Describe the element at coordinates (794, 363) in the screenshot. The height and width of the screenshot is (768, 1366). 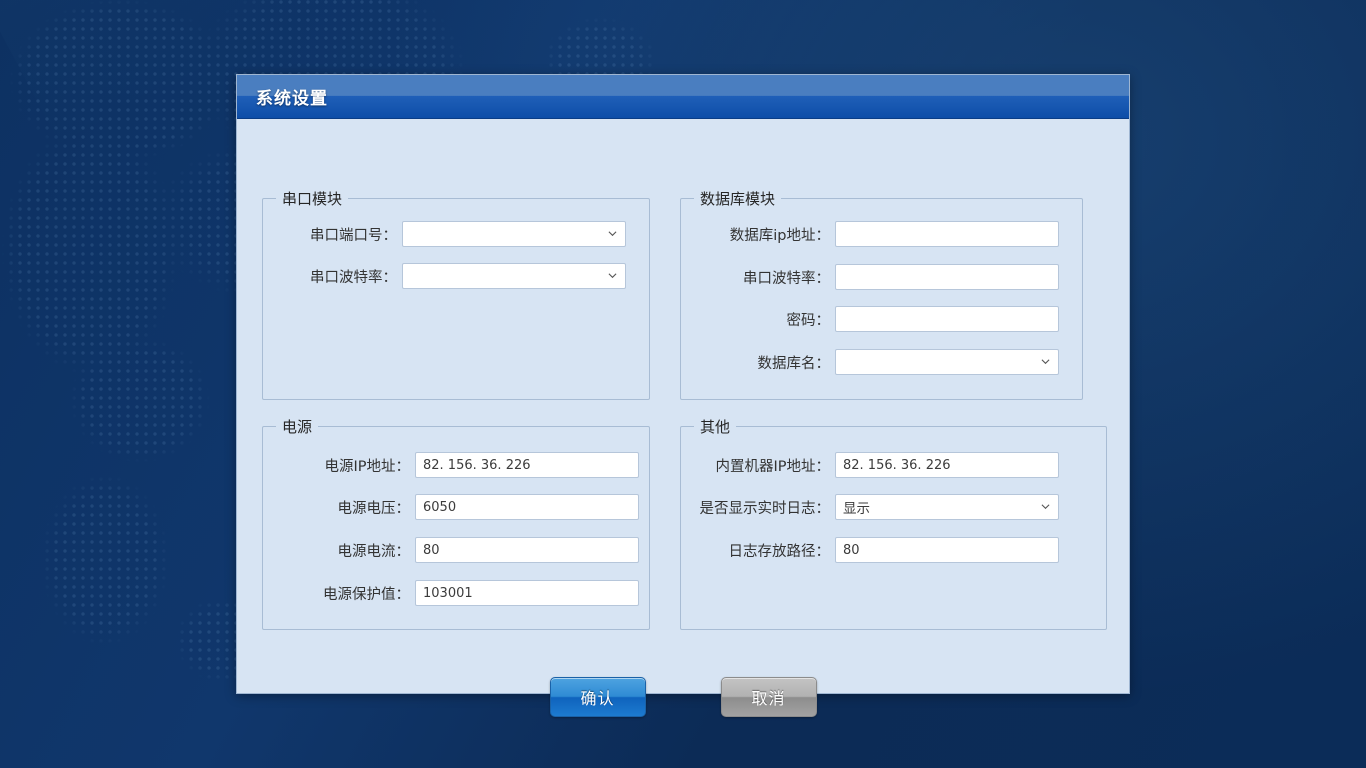
I see `label-database-name: 数据库名：` at that location.